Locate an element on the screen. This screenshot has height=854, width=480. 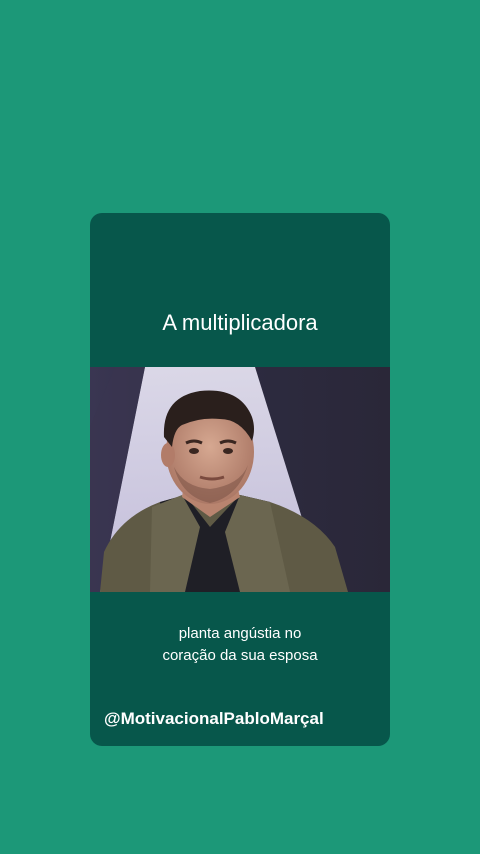
video-caption: planta angústia no coração da sua esposa is located at coordinates (240, 645).